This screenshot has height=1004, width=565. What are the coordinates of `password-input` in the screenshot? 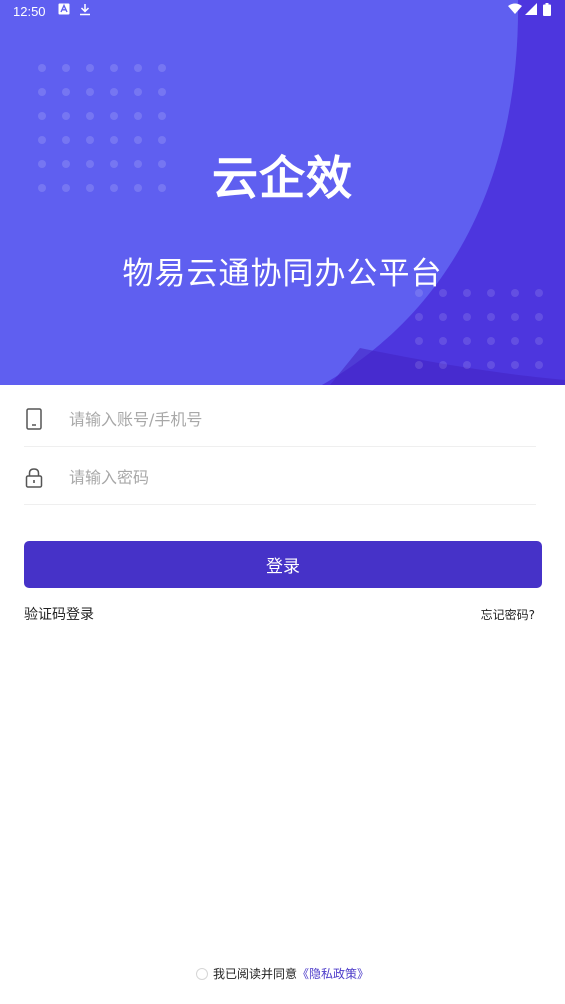 It's located at (289, 477).